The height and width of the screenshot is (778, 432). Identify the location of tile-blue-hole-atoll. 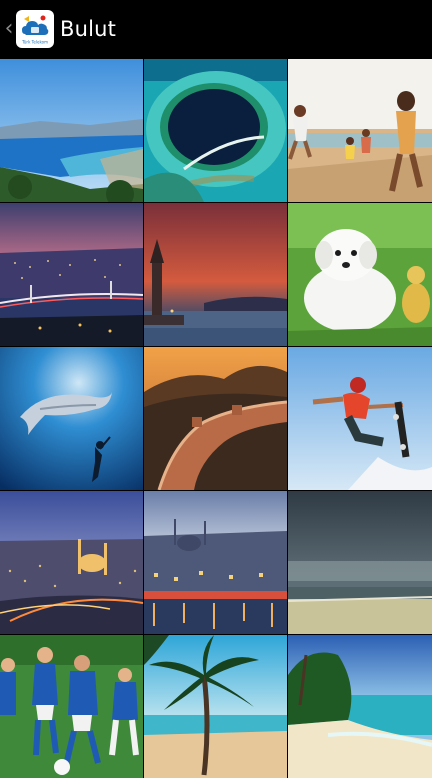
(215, 130).